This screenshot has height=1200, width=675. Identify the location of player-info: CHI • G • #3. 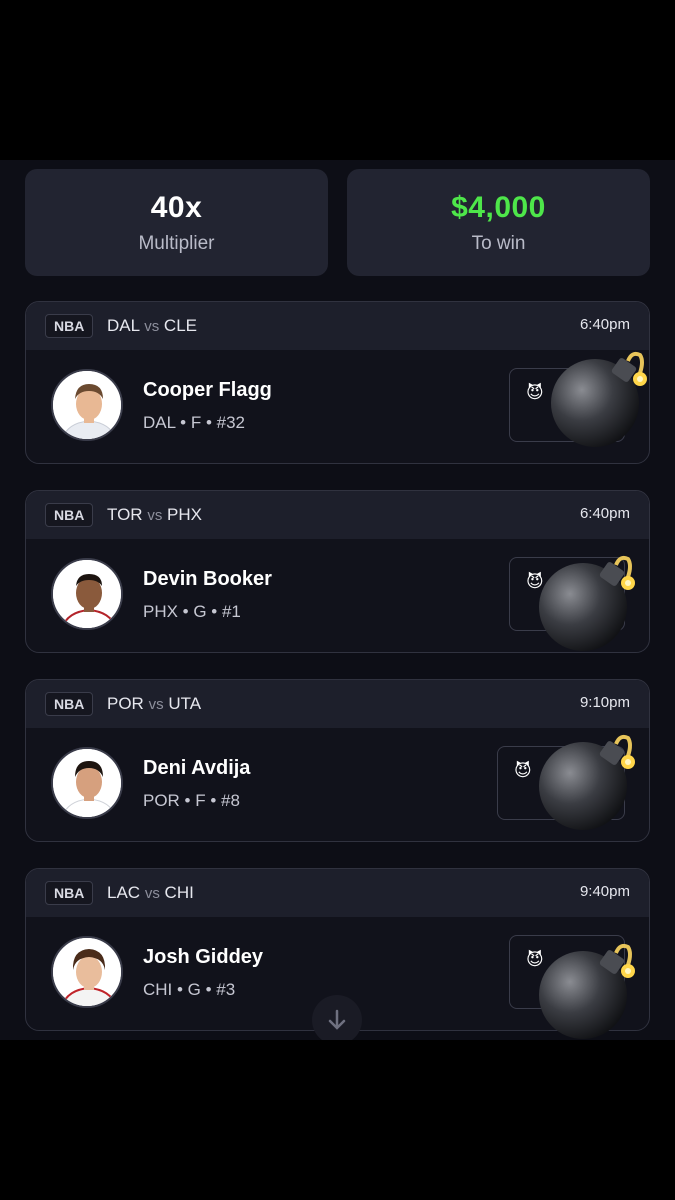
(189, 989).